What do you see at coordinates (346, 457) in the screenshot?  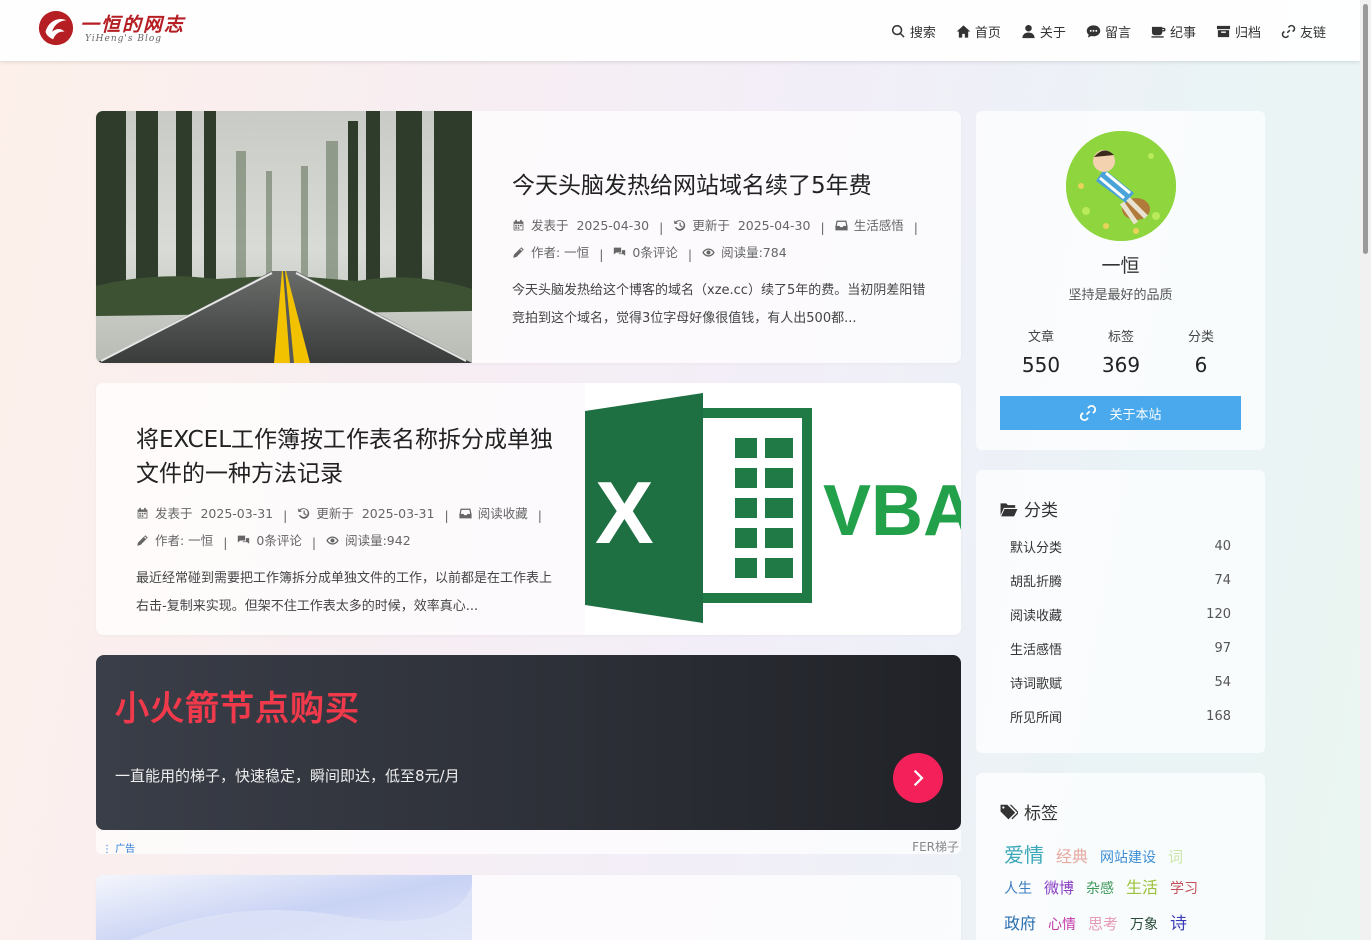 I see `post-title: 将EXCEL工作簿按工作表名称拆分成单独文件的一种方法记录` at bounding box center [346, 457].